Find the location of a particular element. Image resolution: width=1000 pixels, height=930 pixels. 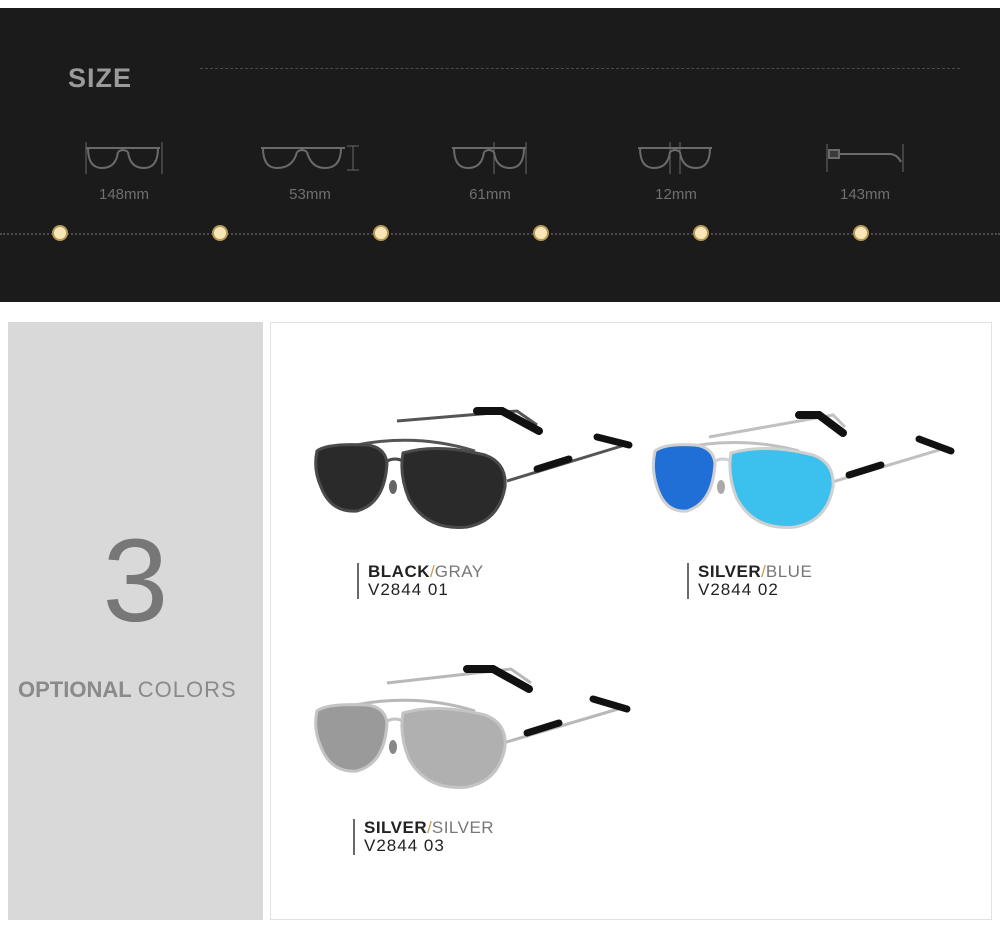

dimension-lens-height: 53mm is located at coordinates (310, 171).